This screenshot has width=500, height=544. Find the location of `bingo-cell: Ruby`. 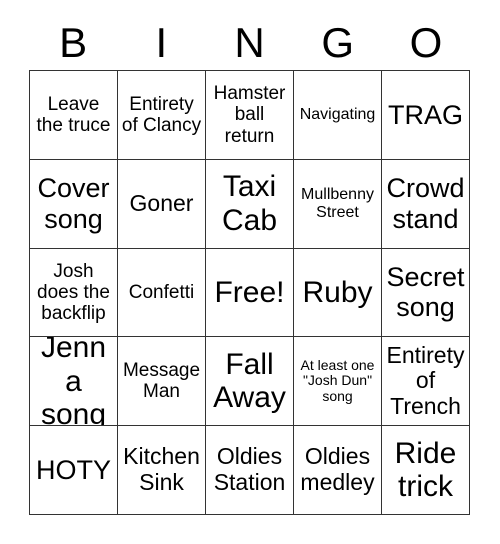

bingo-cell: Ruby is located at coordinates (338, 293).